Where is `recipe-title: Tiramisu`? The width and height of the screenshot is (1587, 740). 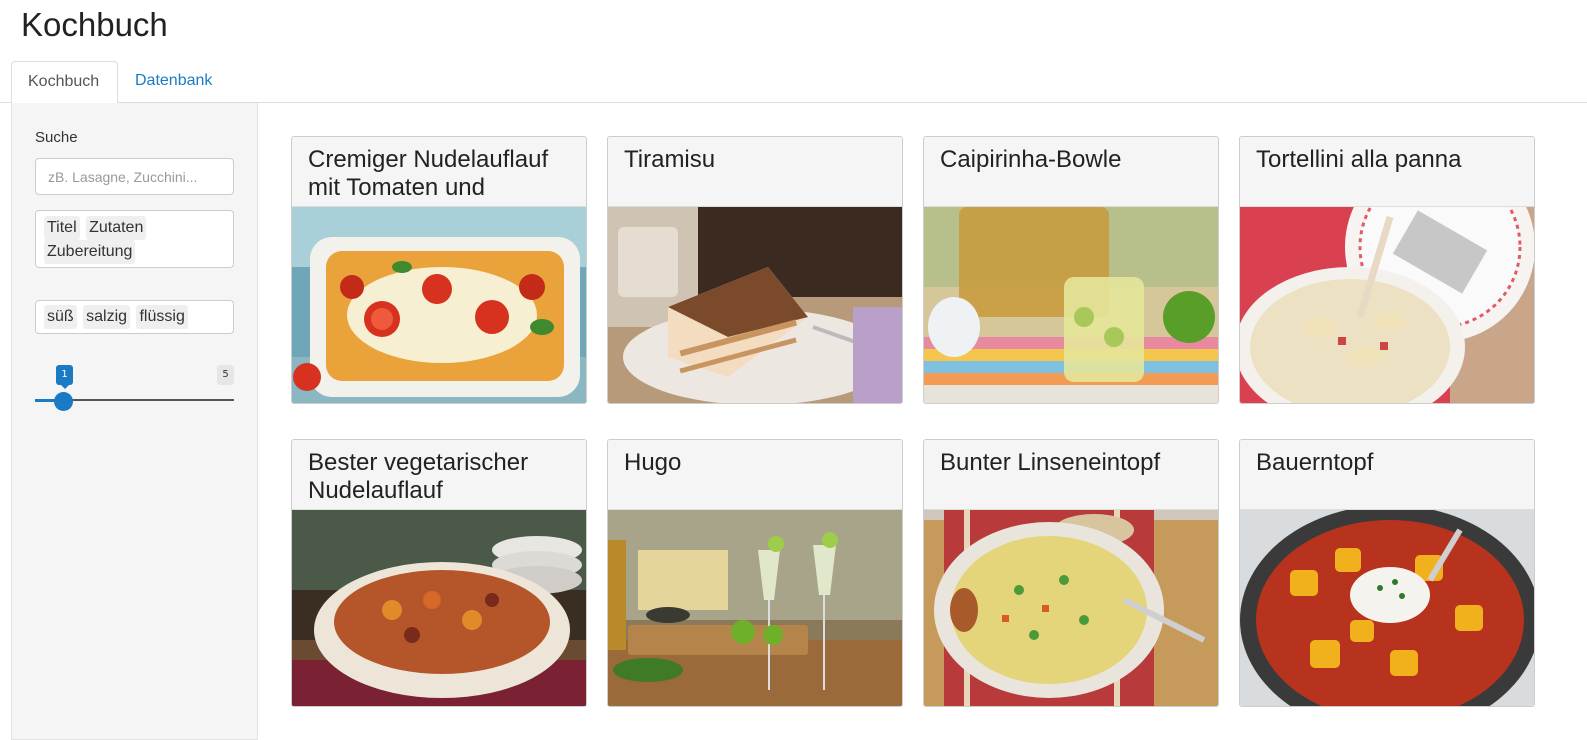 recipe-title: Tiramisu is located at coordinates (755, 172).